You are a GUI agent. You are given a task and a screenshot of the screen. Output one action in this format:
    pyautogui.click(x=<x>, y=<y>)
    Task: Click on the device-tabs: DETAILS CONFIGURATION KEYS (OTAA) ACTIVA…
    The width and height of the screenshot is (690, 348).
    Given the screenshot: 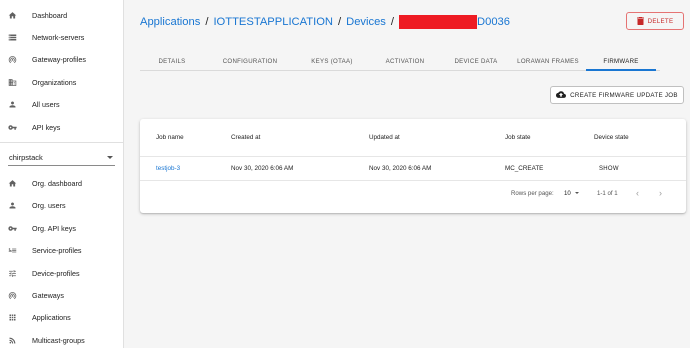 What is the action you would take?
    pyautogui.click(x=400, y=61)
    